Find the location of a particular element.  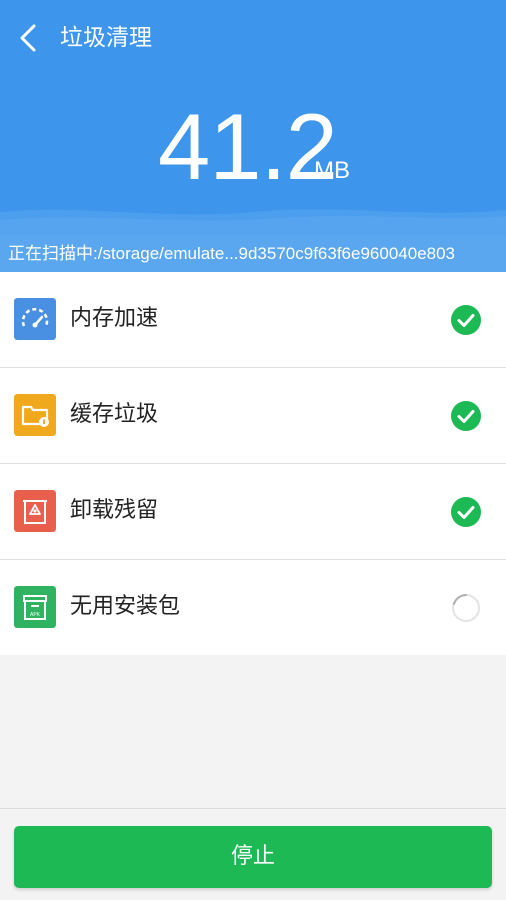

list-item-label: 卸载残留 is located at coordinates (114, 510).